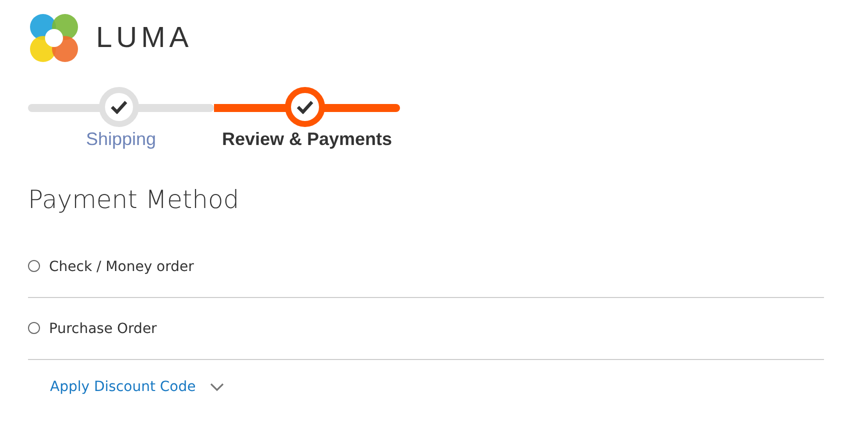 The height and width of the screenshot is (436, 854). Describe the element at coordinates (121, 139) in the screenshot. I see `step-label: Shipping` at that location.